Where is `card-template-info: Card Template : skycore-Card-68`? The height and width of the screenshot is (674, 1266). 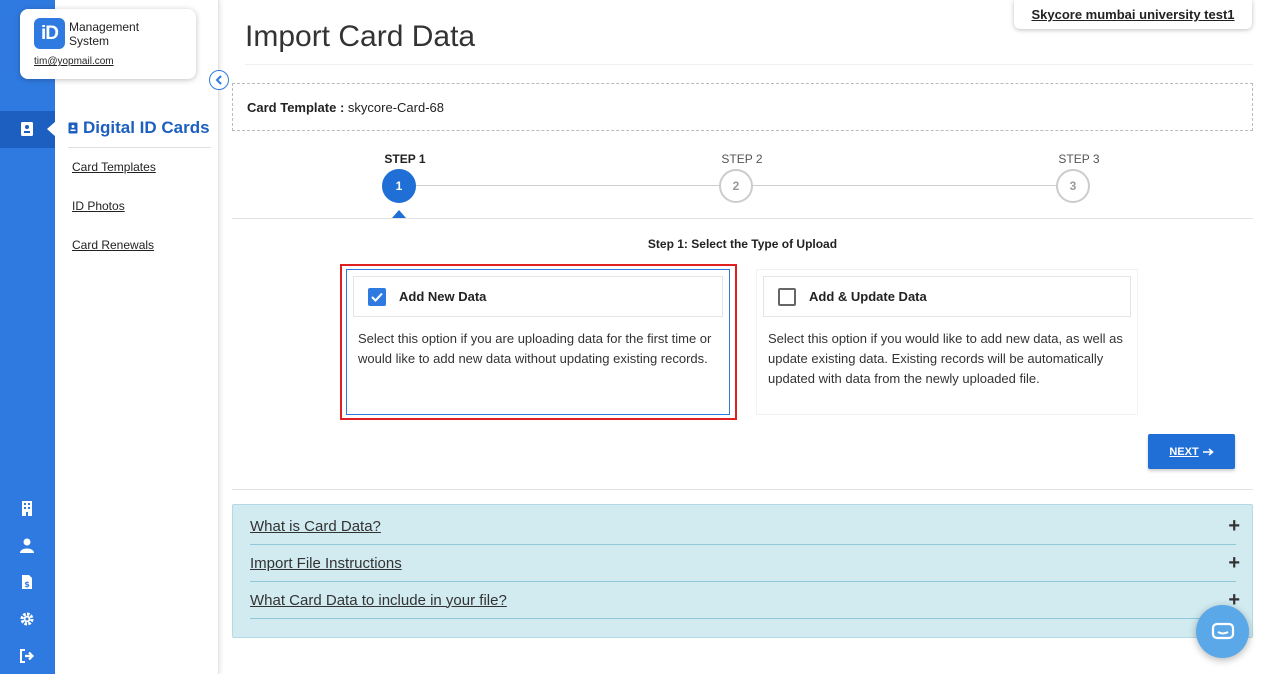 card-template-info: Card Template : skycore-Card-68 is located at coordinates (742, 107).